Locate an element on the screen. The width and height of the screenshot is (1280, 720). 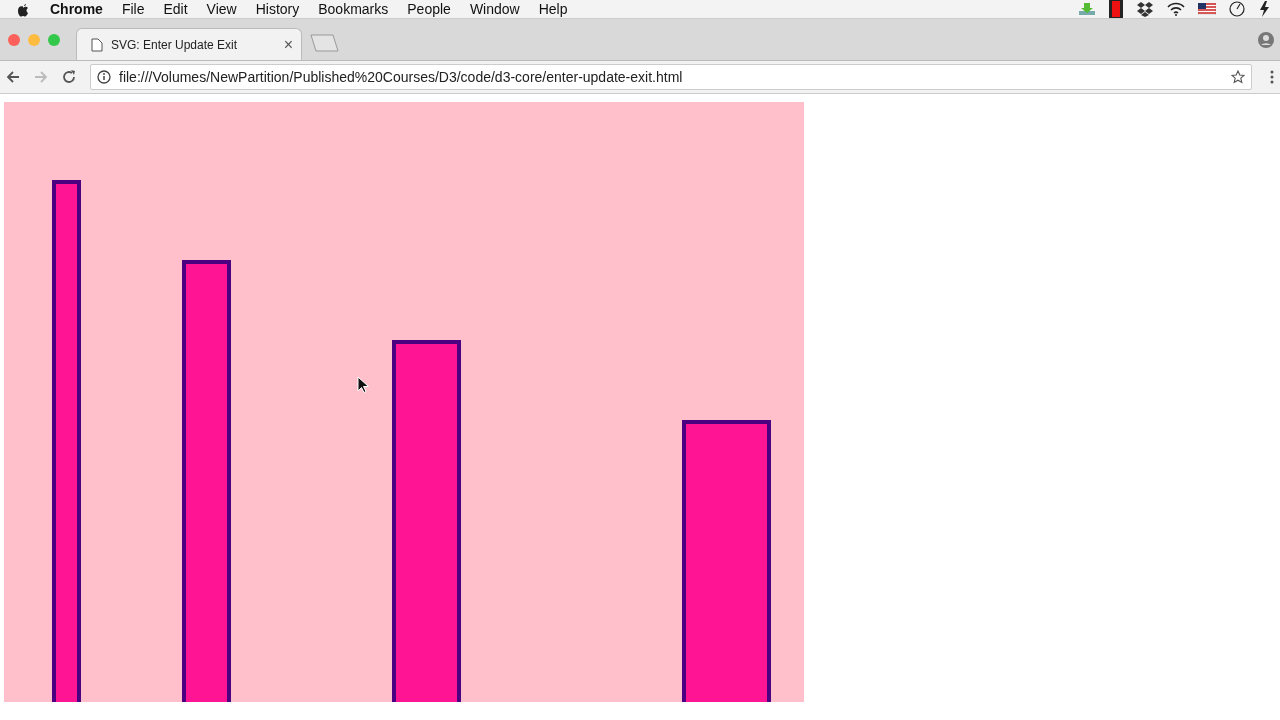
menu-item: Bookmarks is located at coordinates (353, 9).